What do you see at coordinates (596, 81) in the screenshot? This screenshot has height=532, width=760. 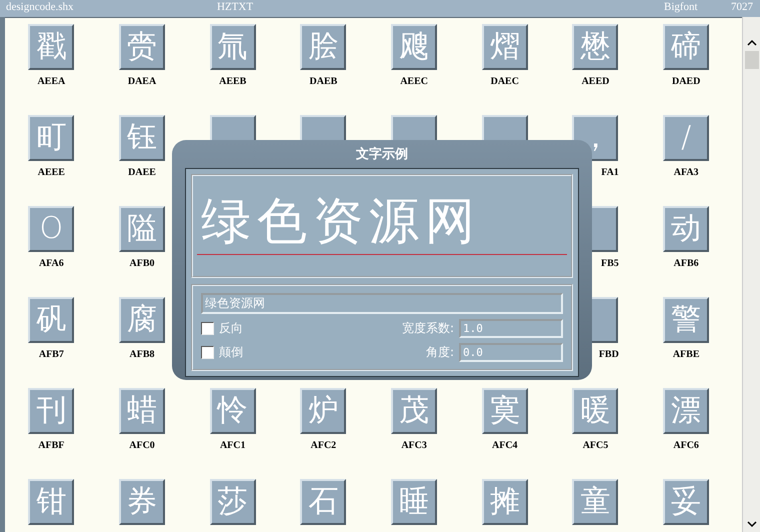 I see `glyph-code: AEED` at bounding box center [596, 81].